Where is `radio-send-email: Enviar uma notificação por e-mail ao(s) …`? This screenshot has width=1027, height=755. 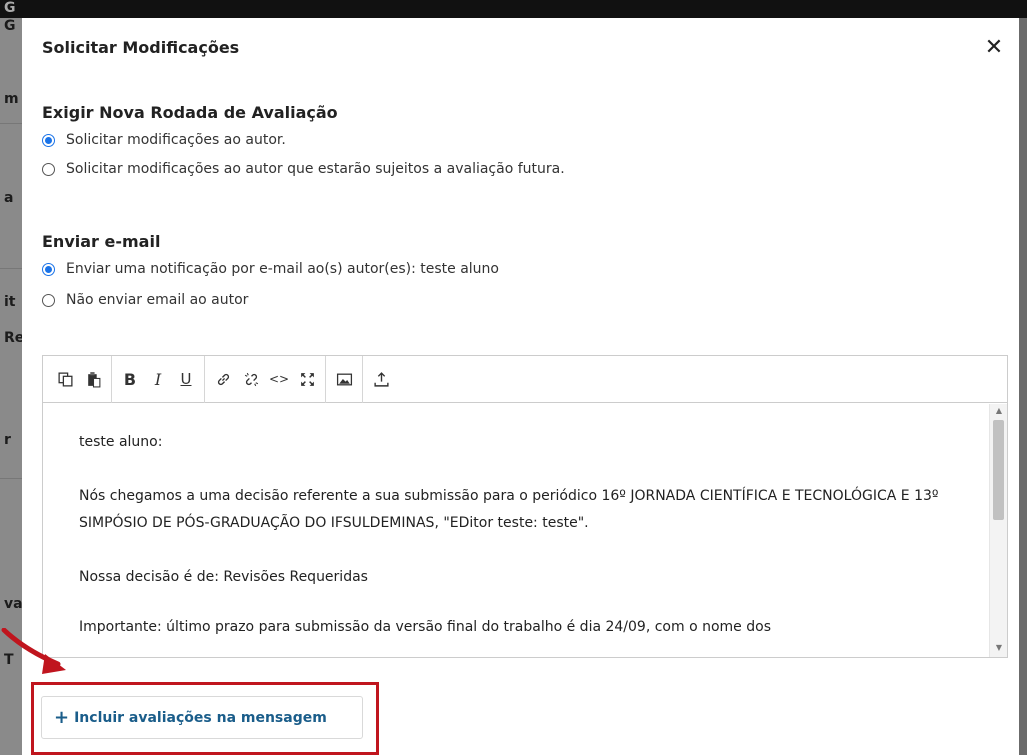 radio-send-email: Enviar uma notificação por e-mail ao(s) … is located at coordinates (270, 269).